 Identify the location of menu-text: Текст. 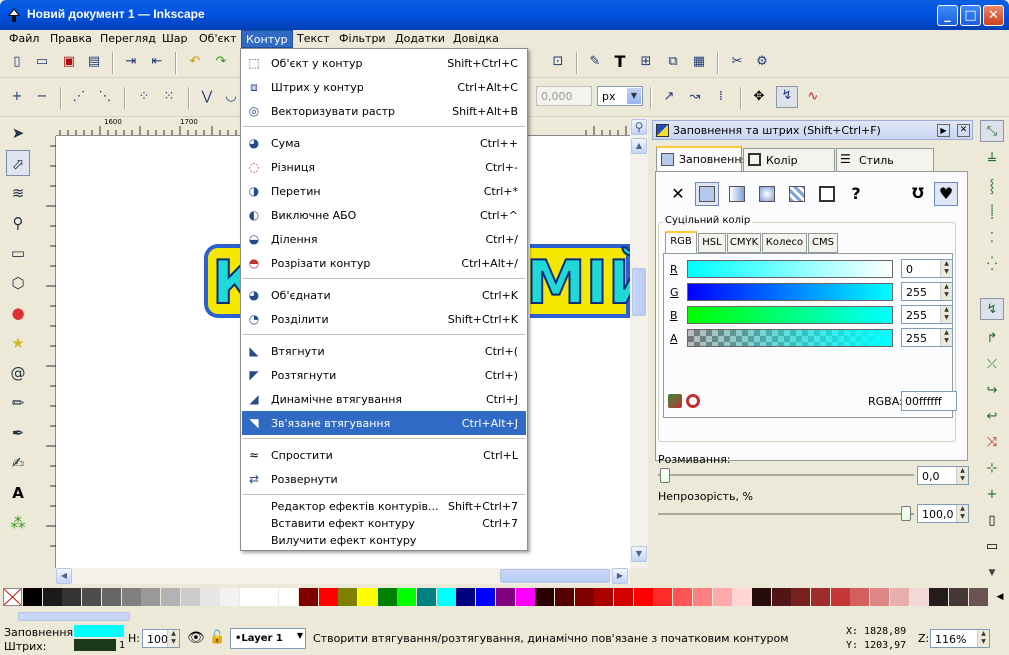
(313, 38).